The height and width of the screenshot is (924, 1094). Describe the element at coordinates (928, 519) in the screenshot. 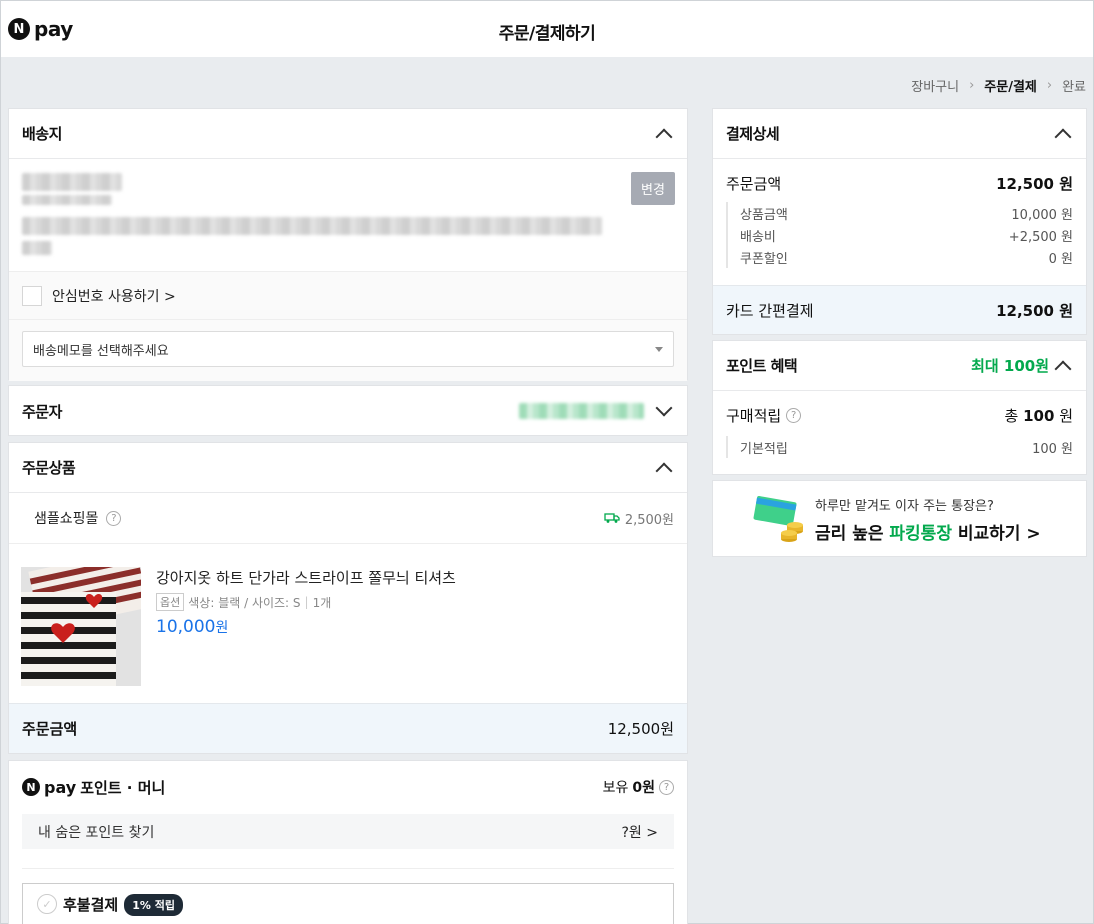

I see `banner-text: 하루만 맡겨도 이자 주는 통장은? 금리 높은 파킹통장 비교하기 >` at that location.